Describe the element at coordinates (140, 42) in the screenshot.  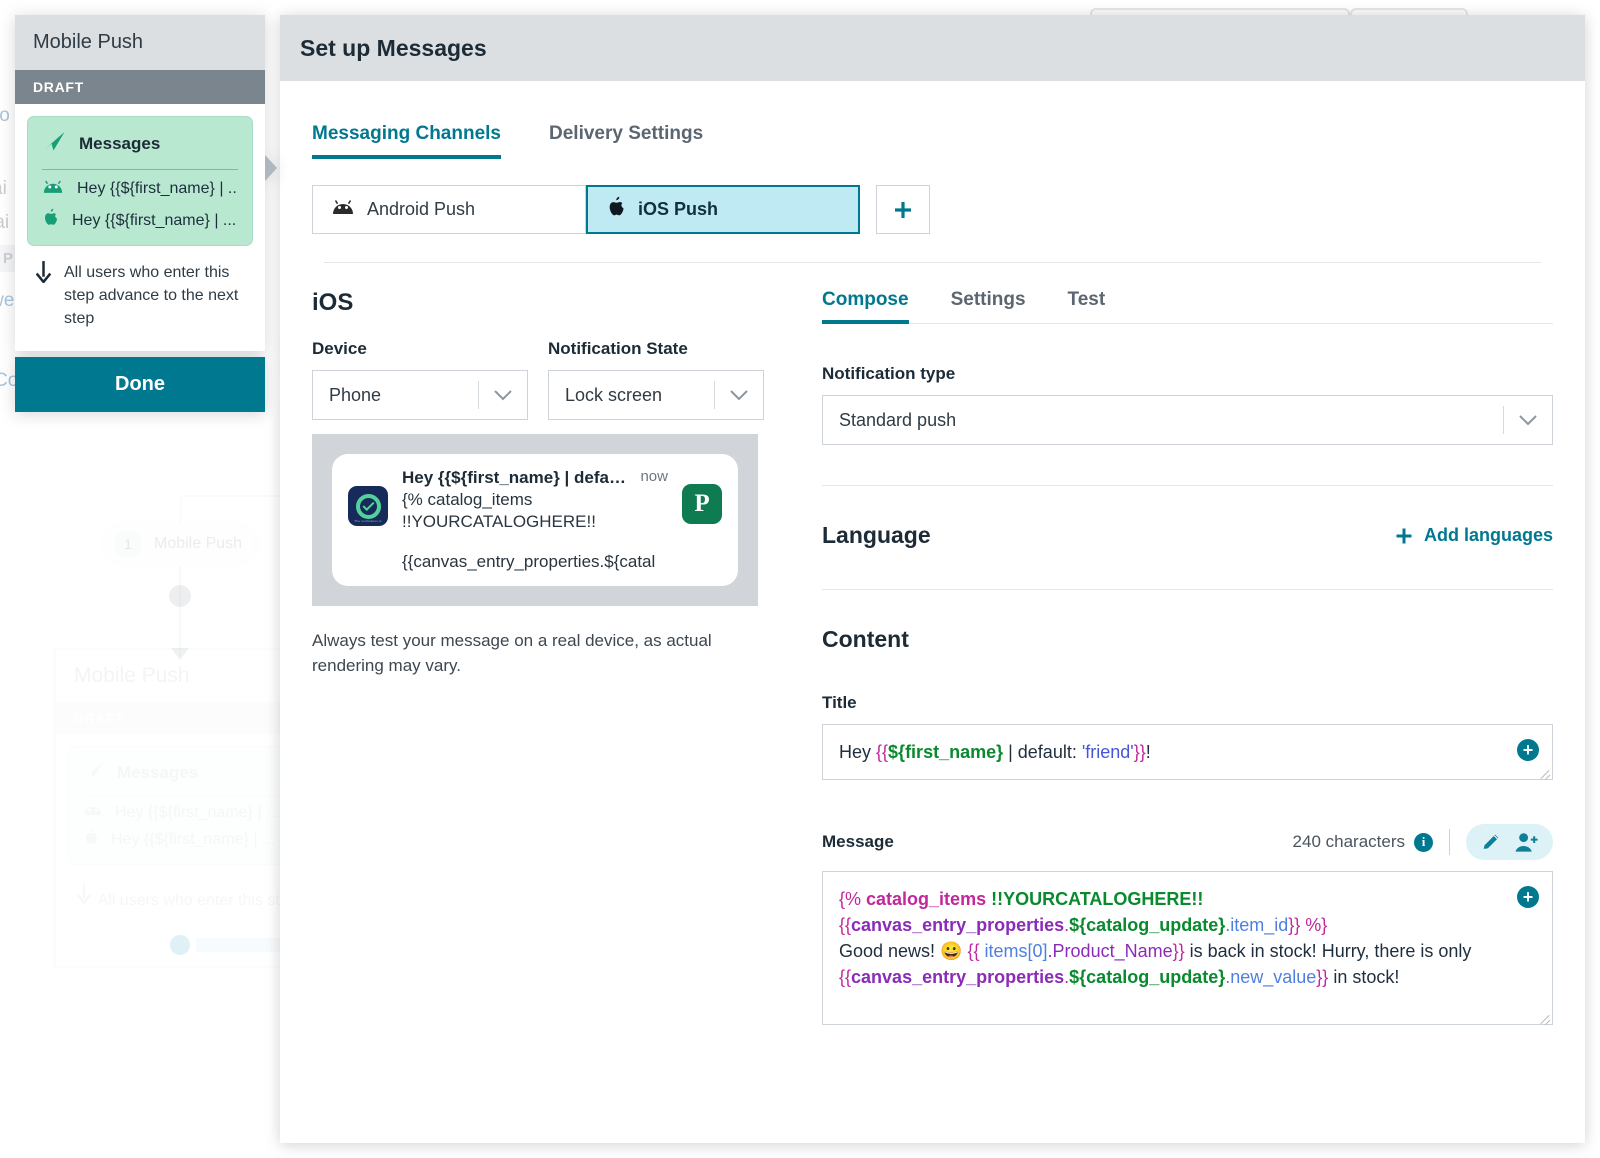
I see `step-panel-title: Mobile Push` at that location.